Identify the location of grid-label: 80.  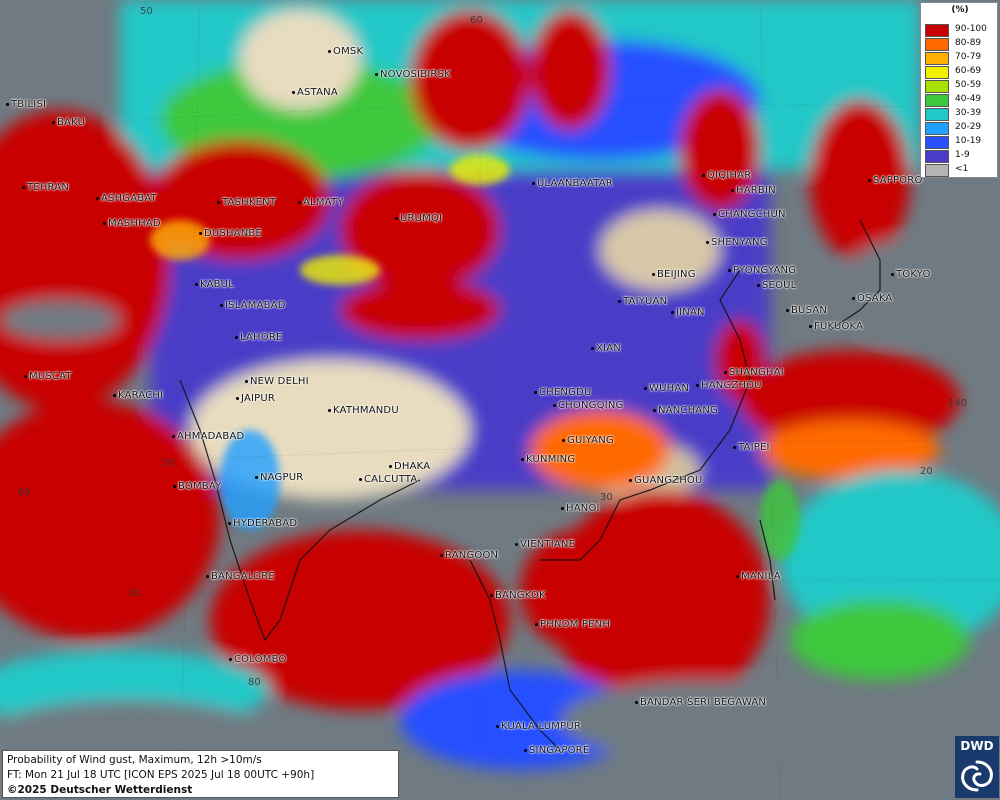
(254, 682).